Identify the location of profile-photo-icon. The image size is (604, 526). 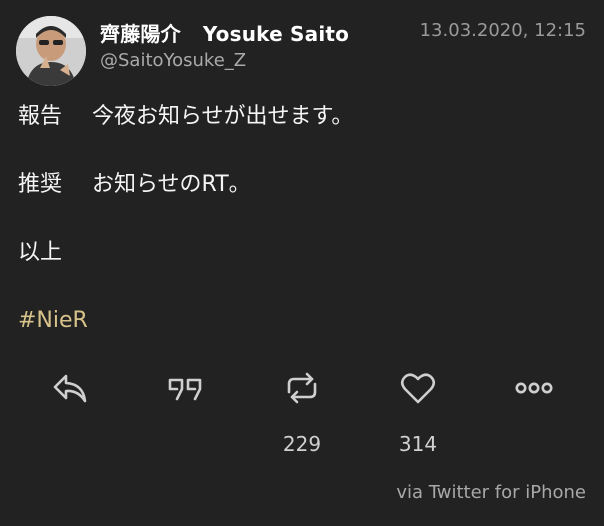
(51, 51).